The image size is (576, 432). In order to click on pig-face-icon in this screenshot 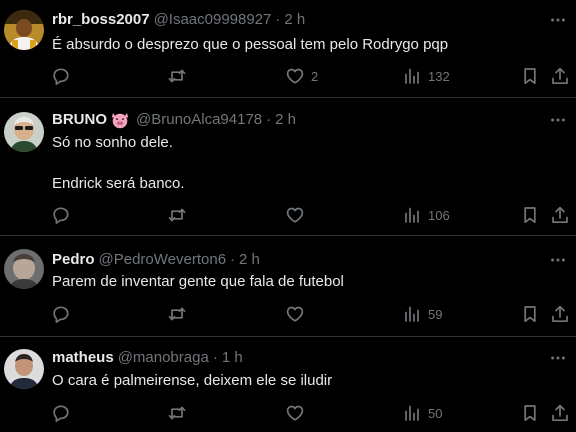, I will do `click(120, 120)`.